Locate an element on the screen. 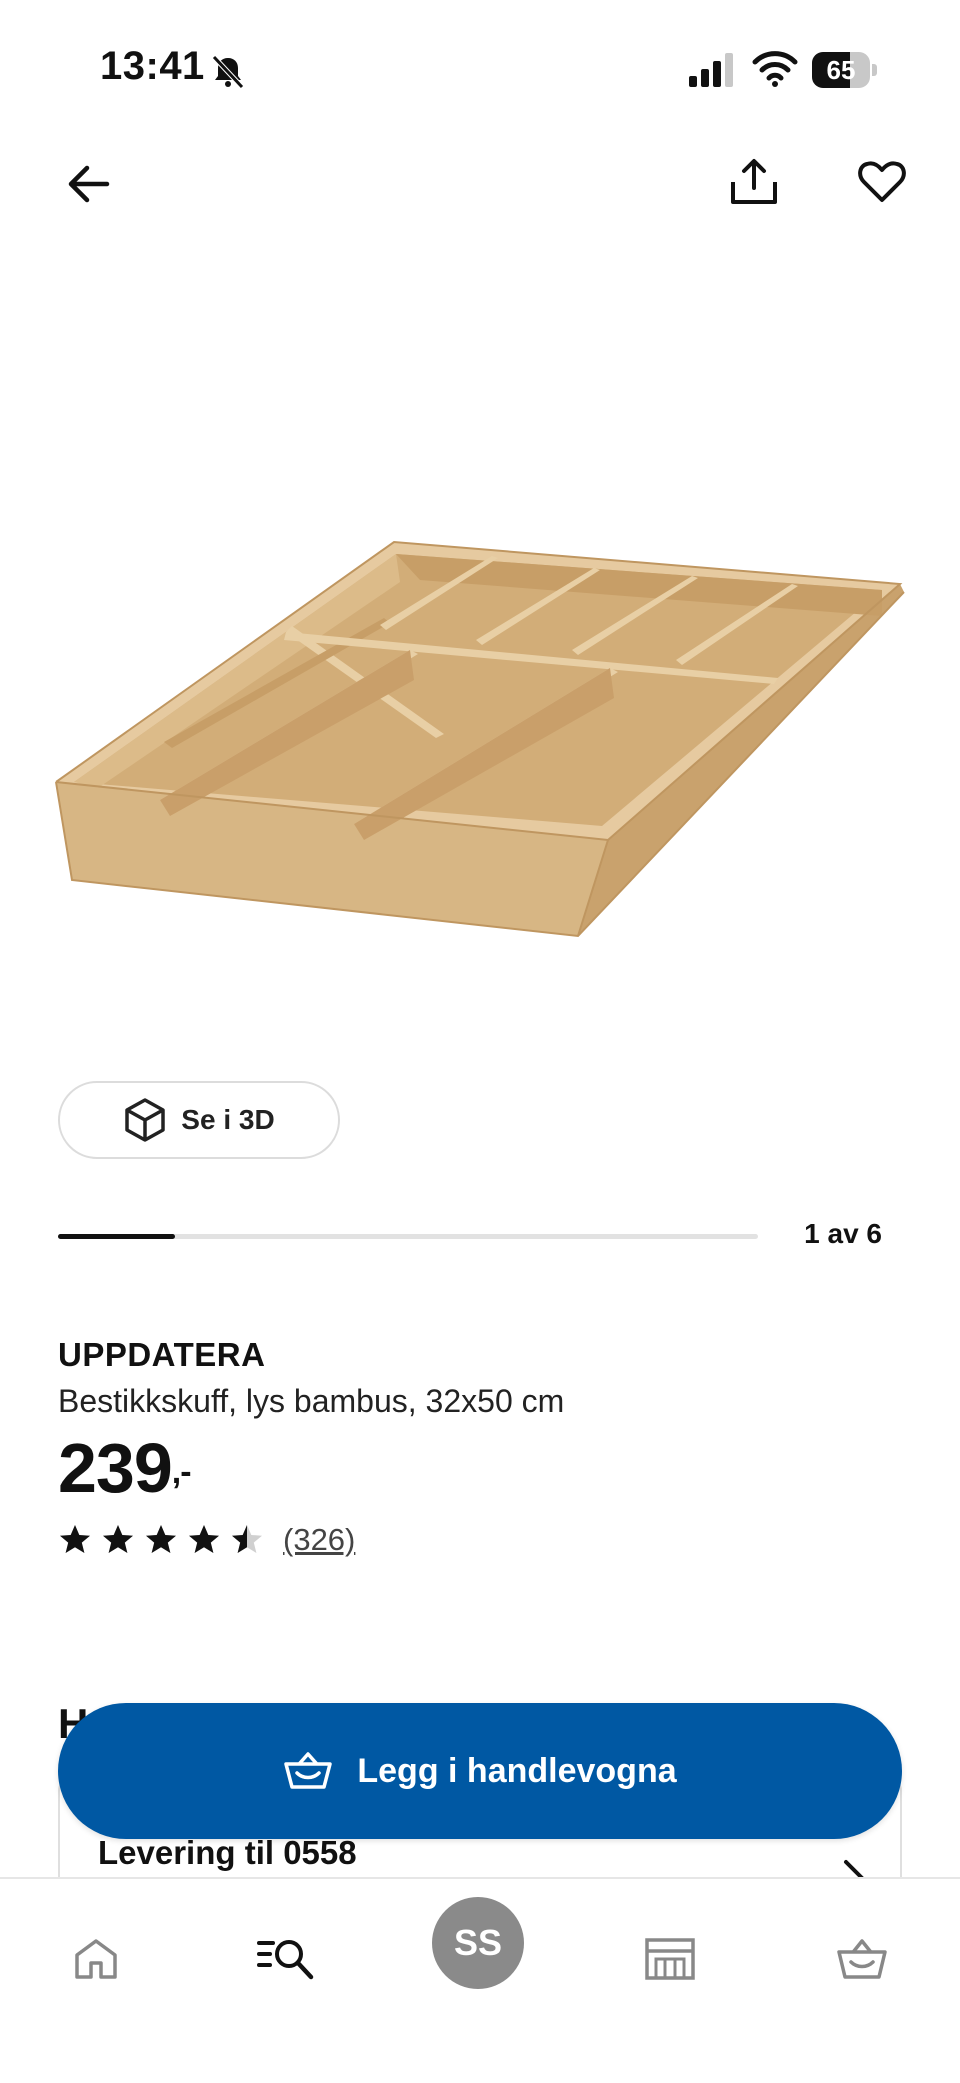 The image size is (960, 2083). cube-icon is located at coordinates (145, 1120).